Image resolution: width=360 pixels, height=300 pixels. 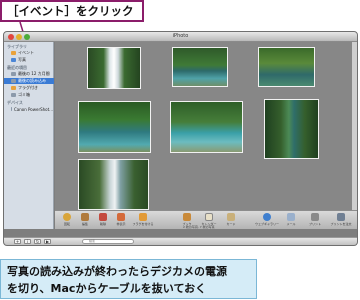 What do you see at coordinates (117, 271) in the screenshot?
I see `note-line-1: 写真の読み込みが終わったらデジカメの電源` at bounding box center [117, 271].